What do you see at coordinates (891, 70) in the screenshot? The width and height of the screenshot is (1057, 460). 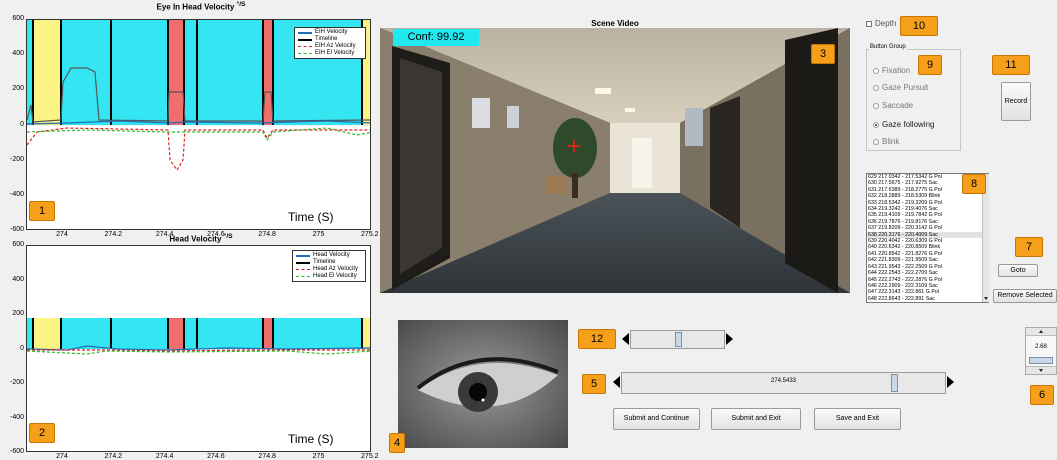 I see `radio-fixation: Fixation` at bounding box center [891, 70].